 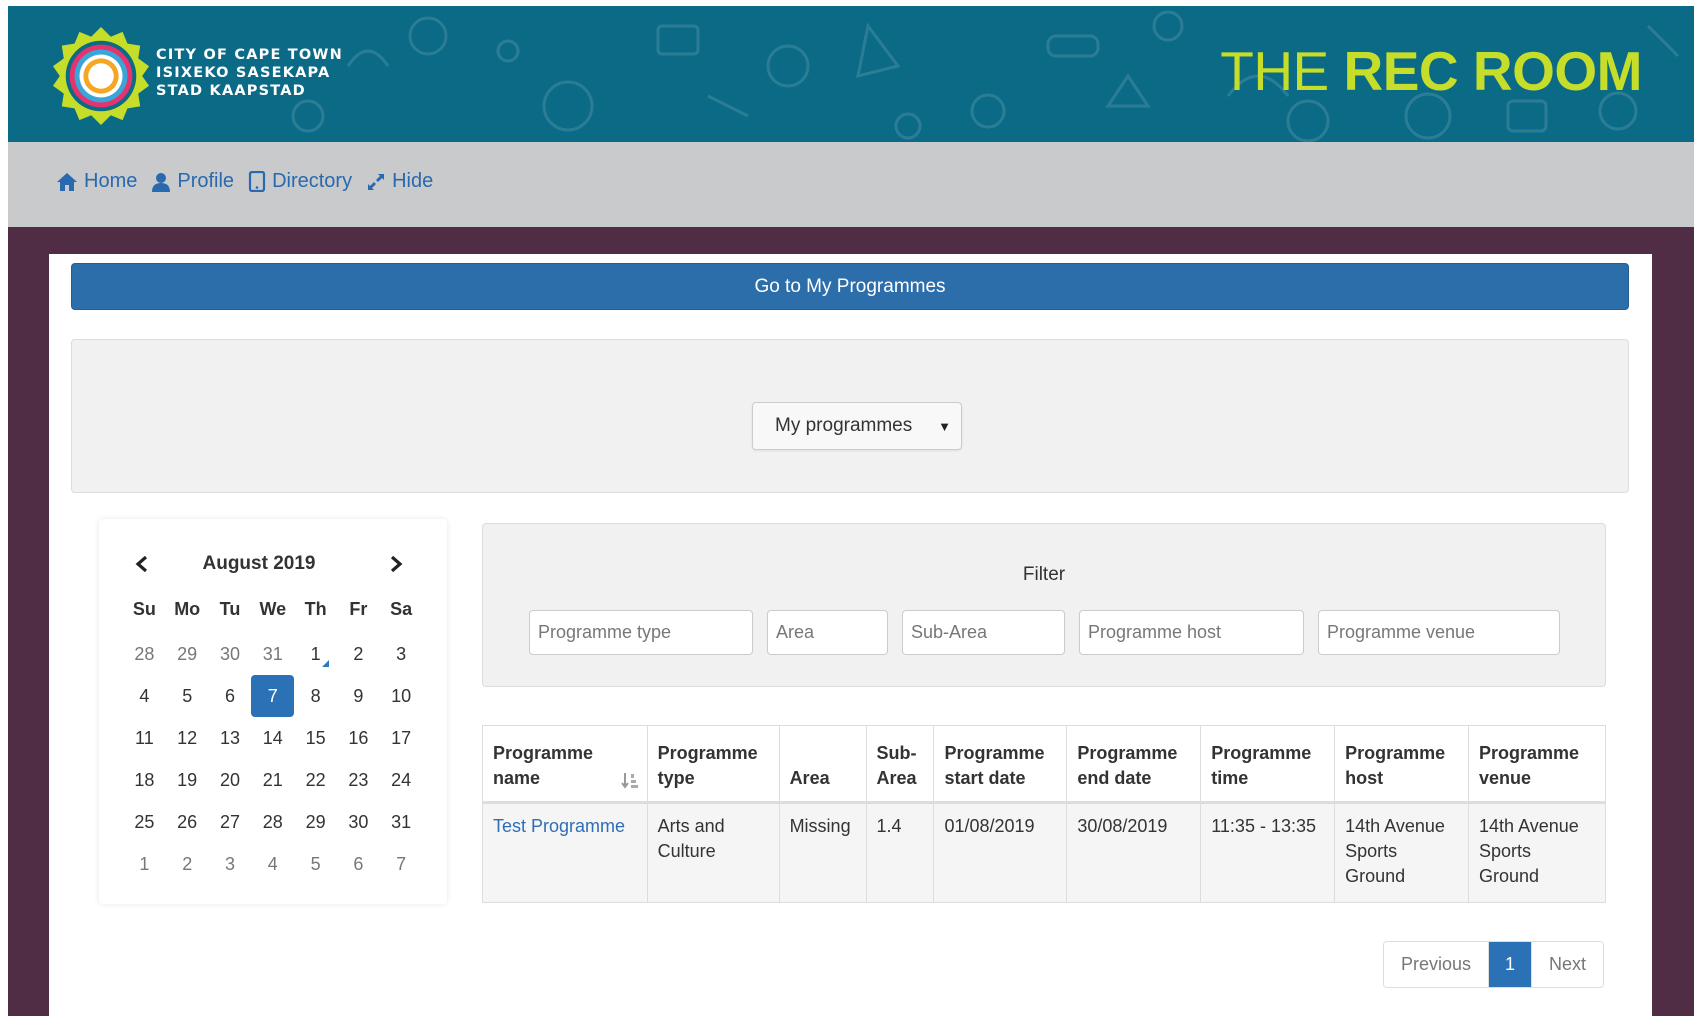 What do you see at coordinates (230, 780) in the screenshot?
I see `calendar-day: 20` at bounding box center [230, 780].